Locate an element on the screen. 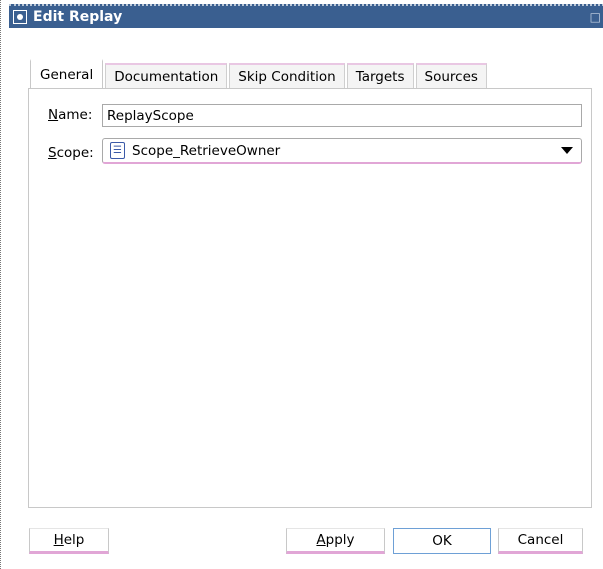  apply-button: Apply is located at coordinates (335, 541).